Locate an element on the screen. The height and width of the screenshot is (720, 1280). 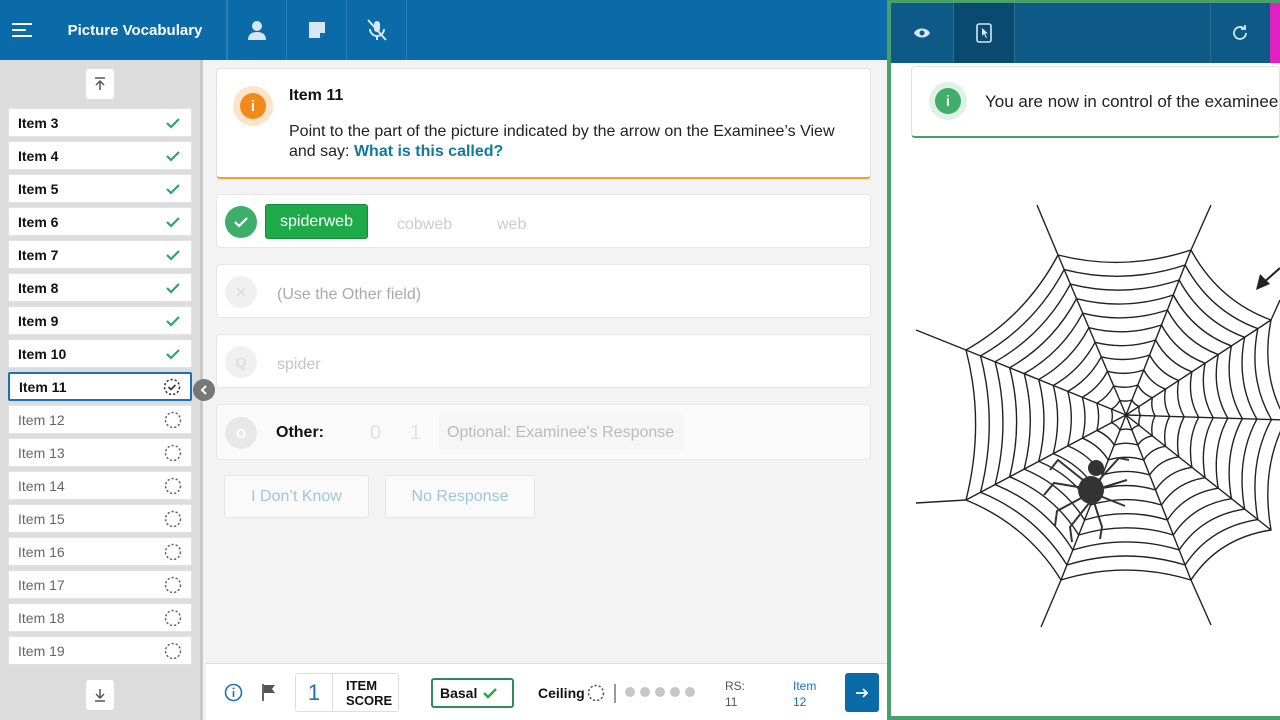
pointer-arrow is located at coordinates (1268, 278).